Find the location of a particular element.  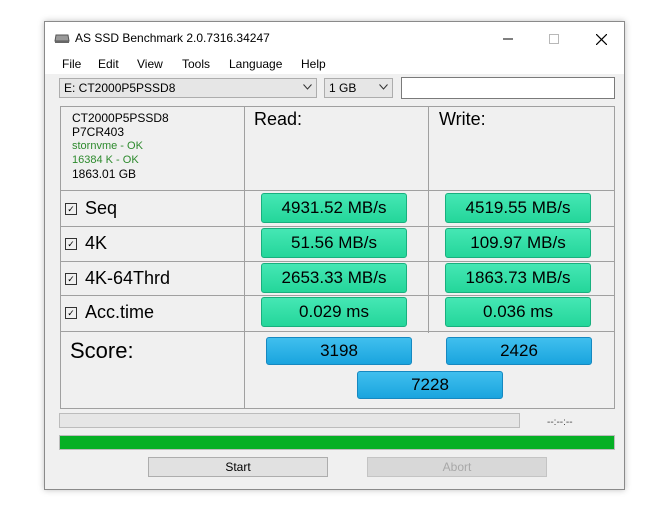

info-textbox is located at coordinates (508, 88).